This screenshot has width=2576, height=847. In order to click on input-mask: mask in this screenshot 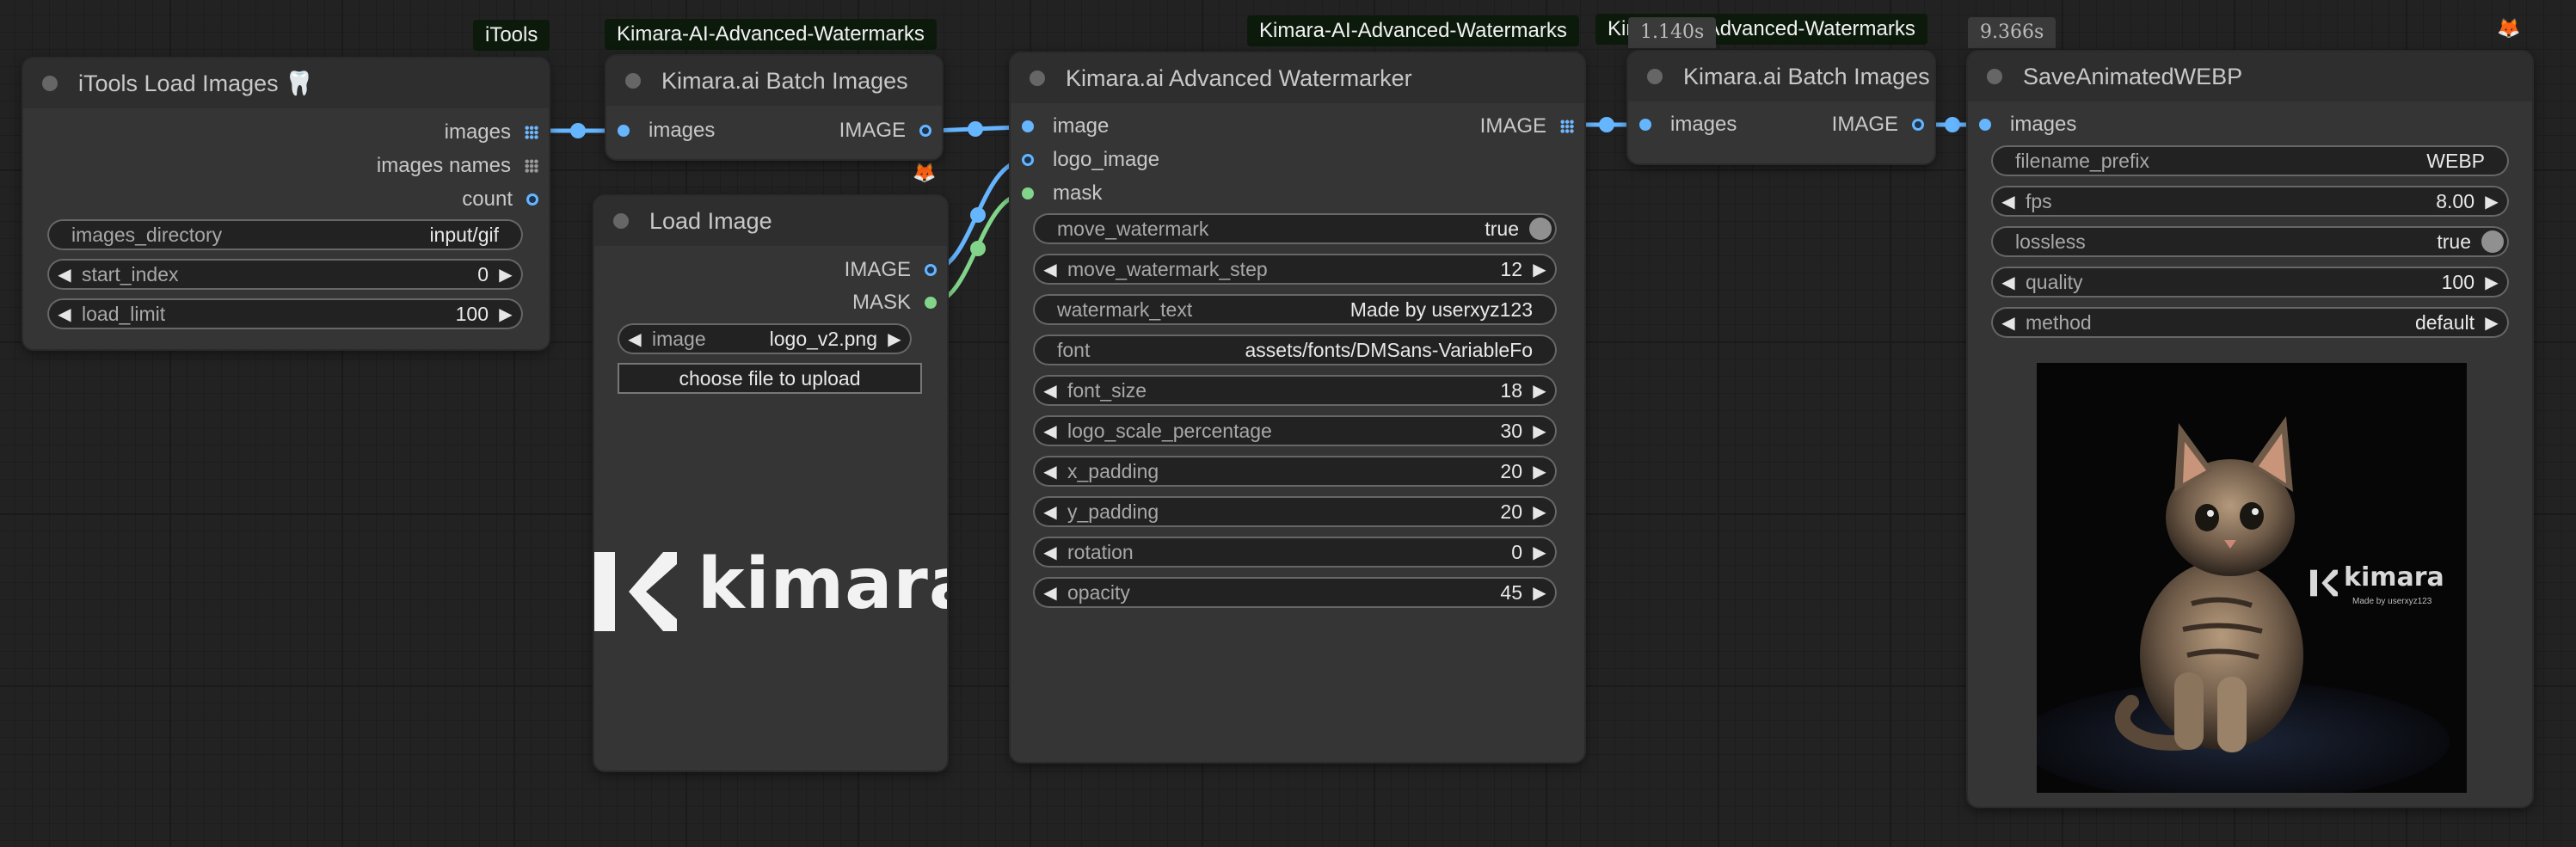, I will do `click(1056, 193)`.